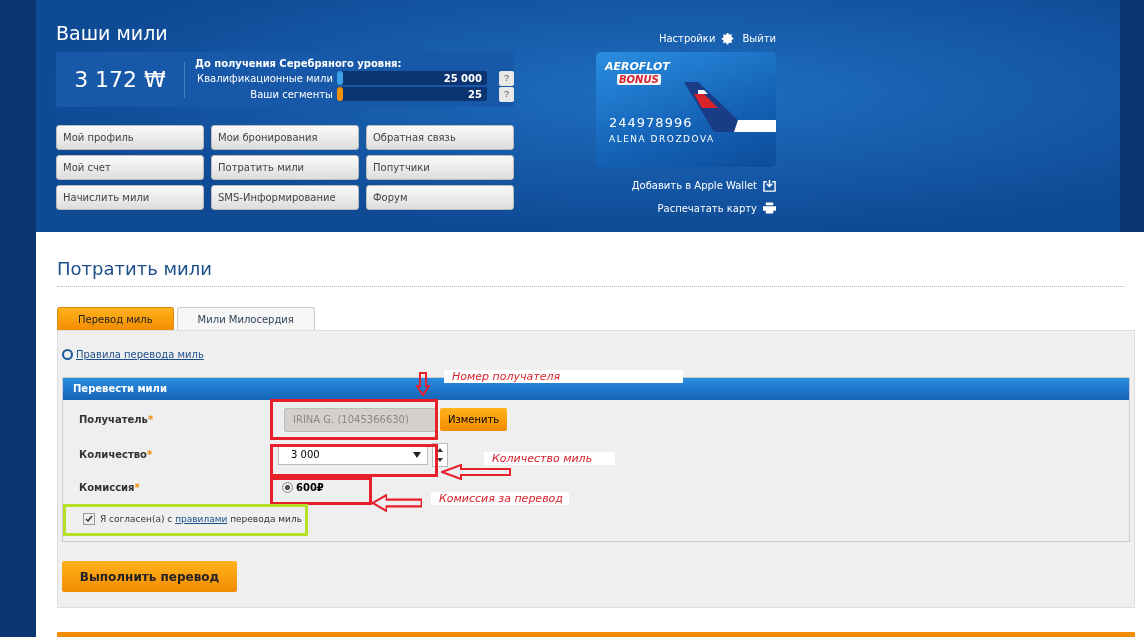 The height and width of the screenshot is (637, 1144). I want to click on settings-link: Настройки, so click(696, 38).